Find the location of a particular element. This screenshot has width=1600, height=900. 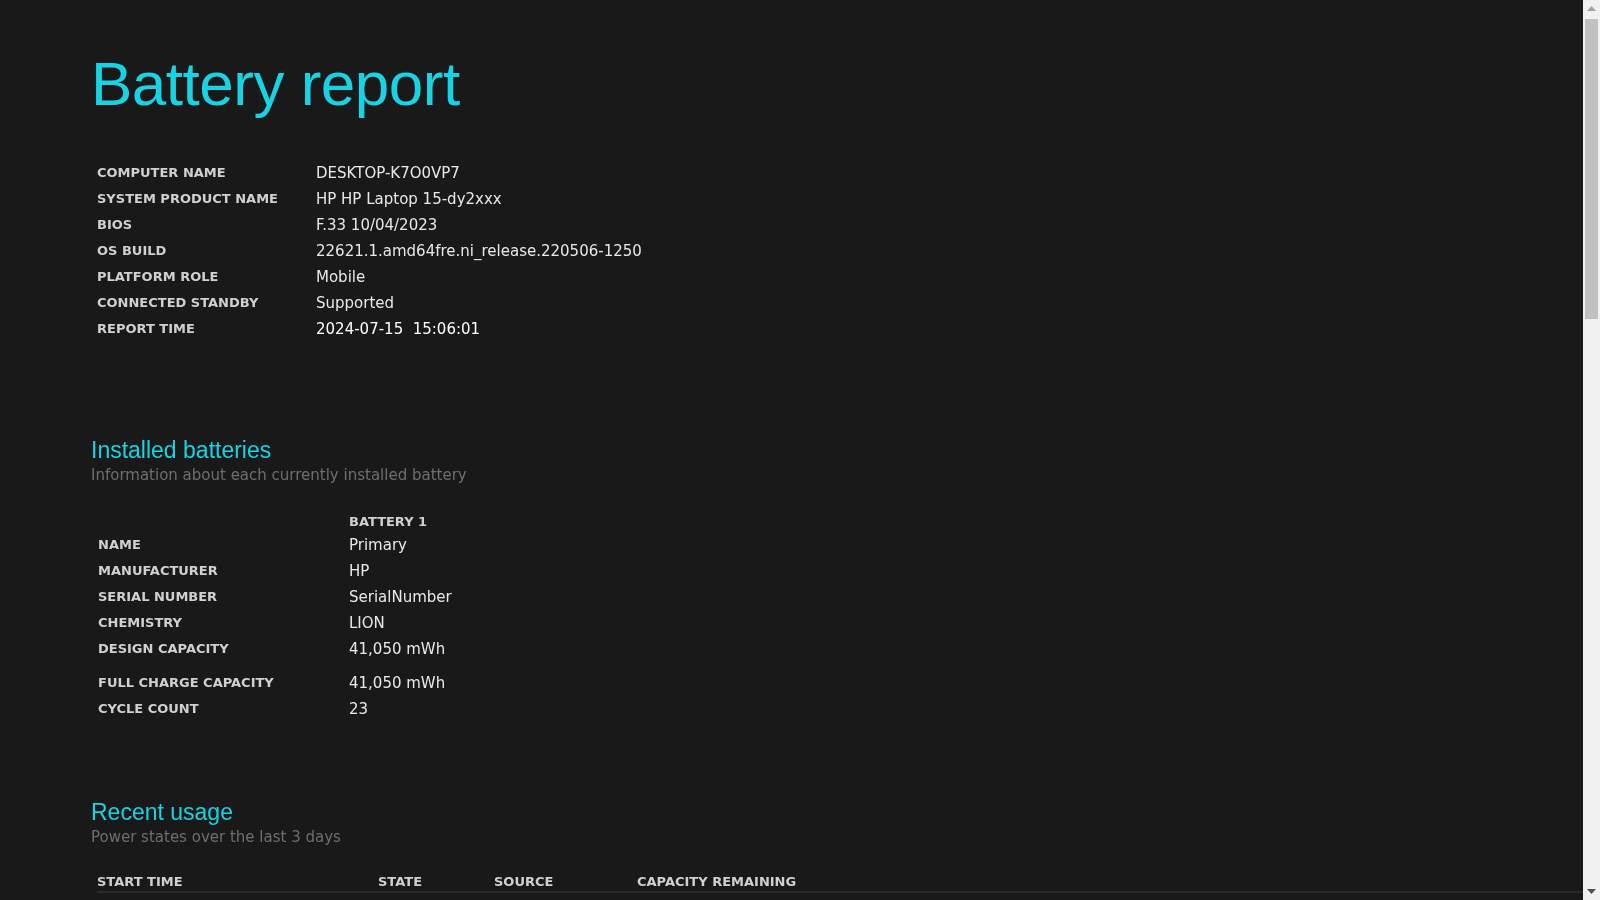

info-label: OS BUILD is located at coordinates (132, 251).